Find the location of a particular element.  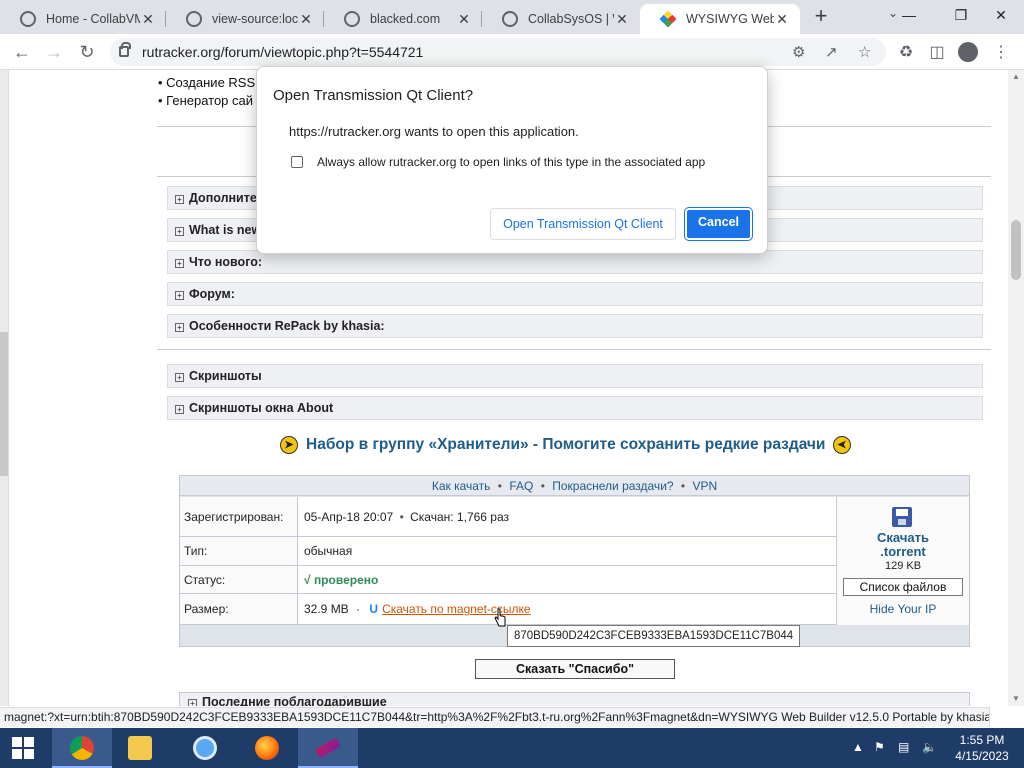

tab-view-source: view-source:localh ✕ is located at coordinates (245, 19).